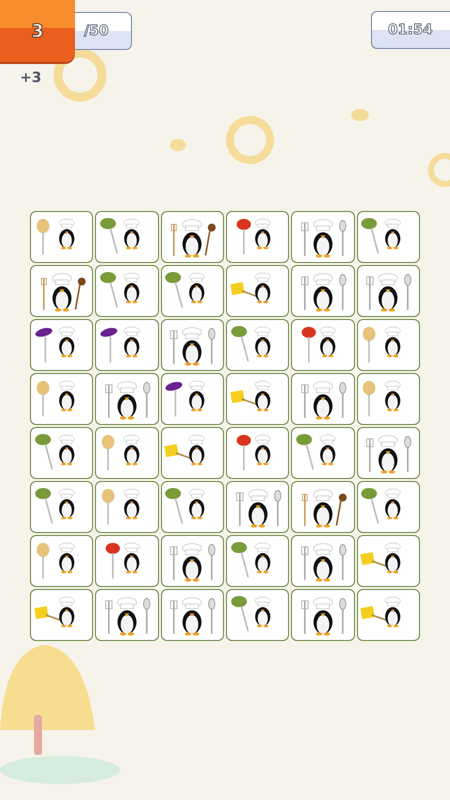 The image size is (450, 800). What do you see at coordinates (31, 78) in the screenshot?
I see `score-bonus: +3` at bounding box center [31, 78].